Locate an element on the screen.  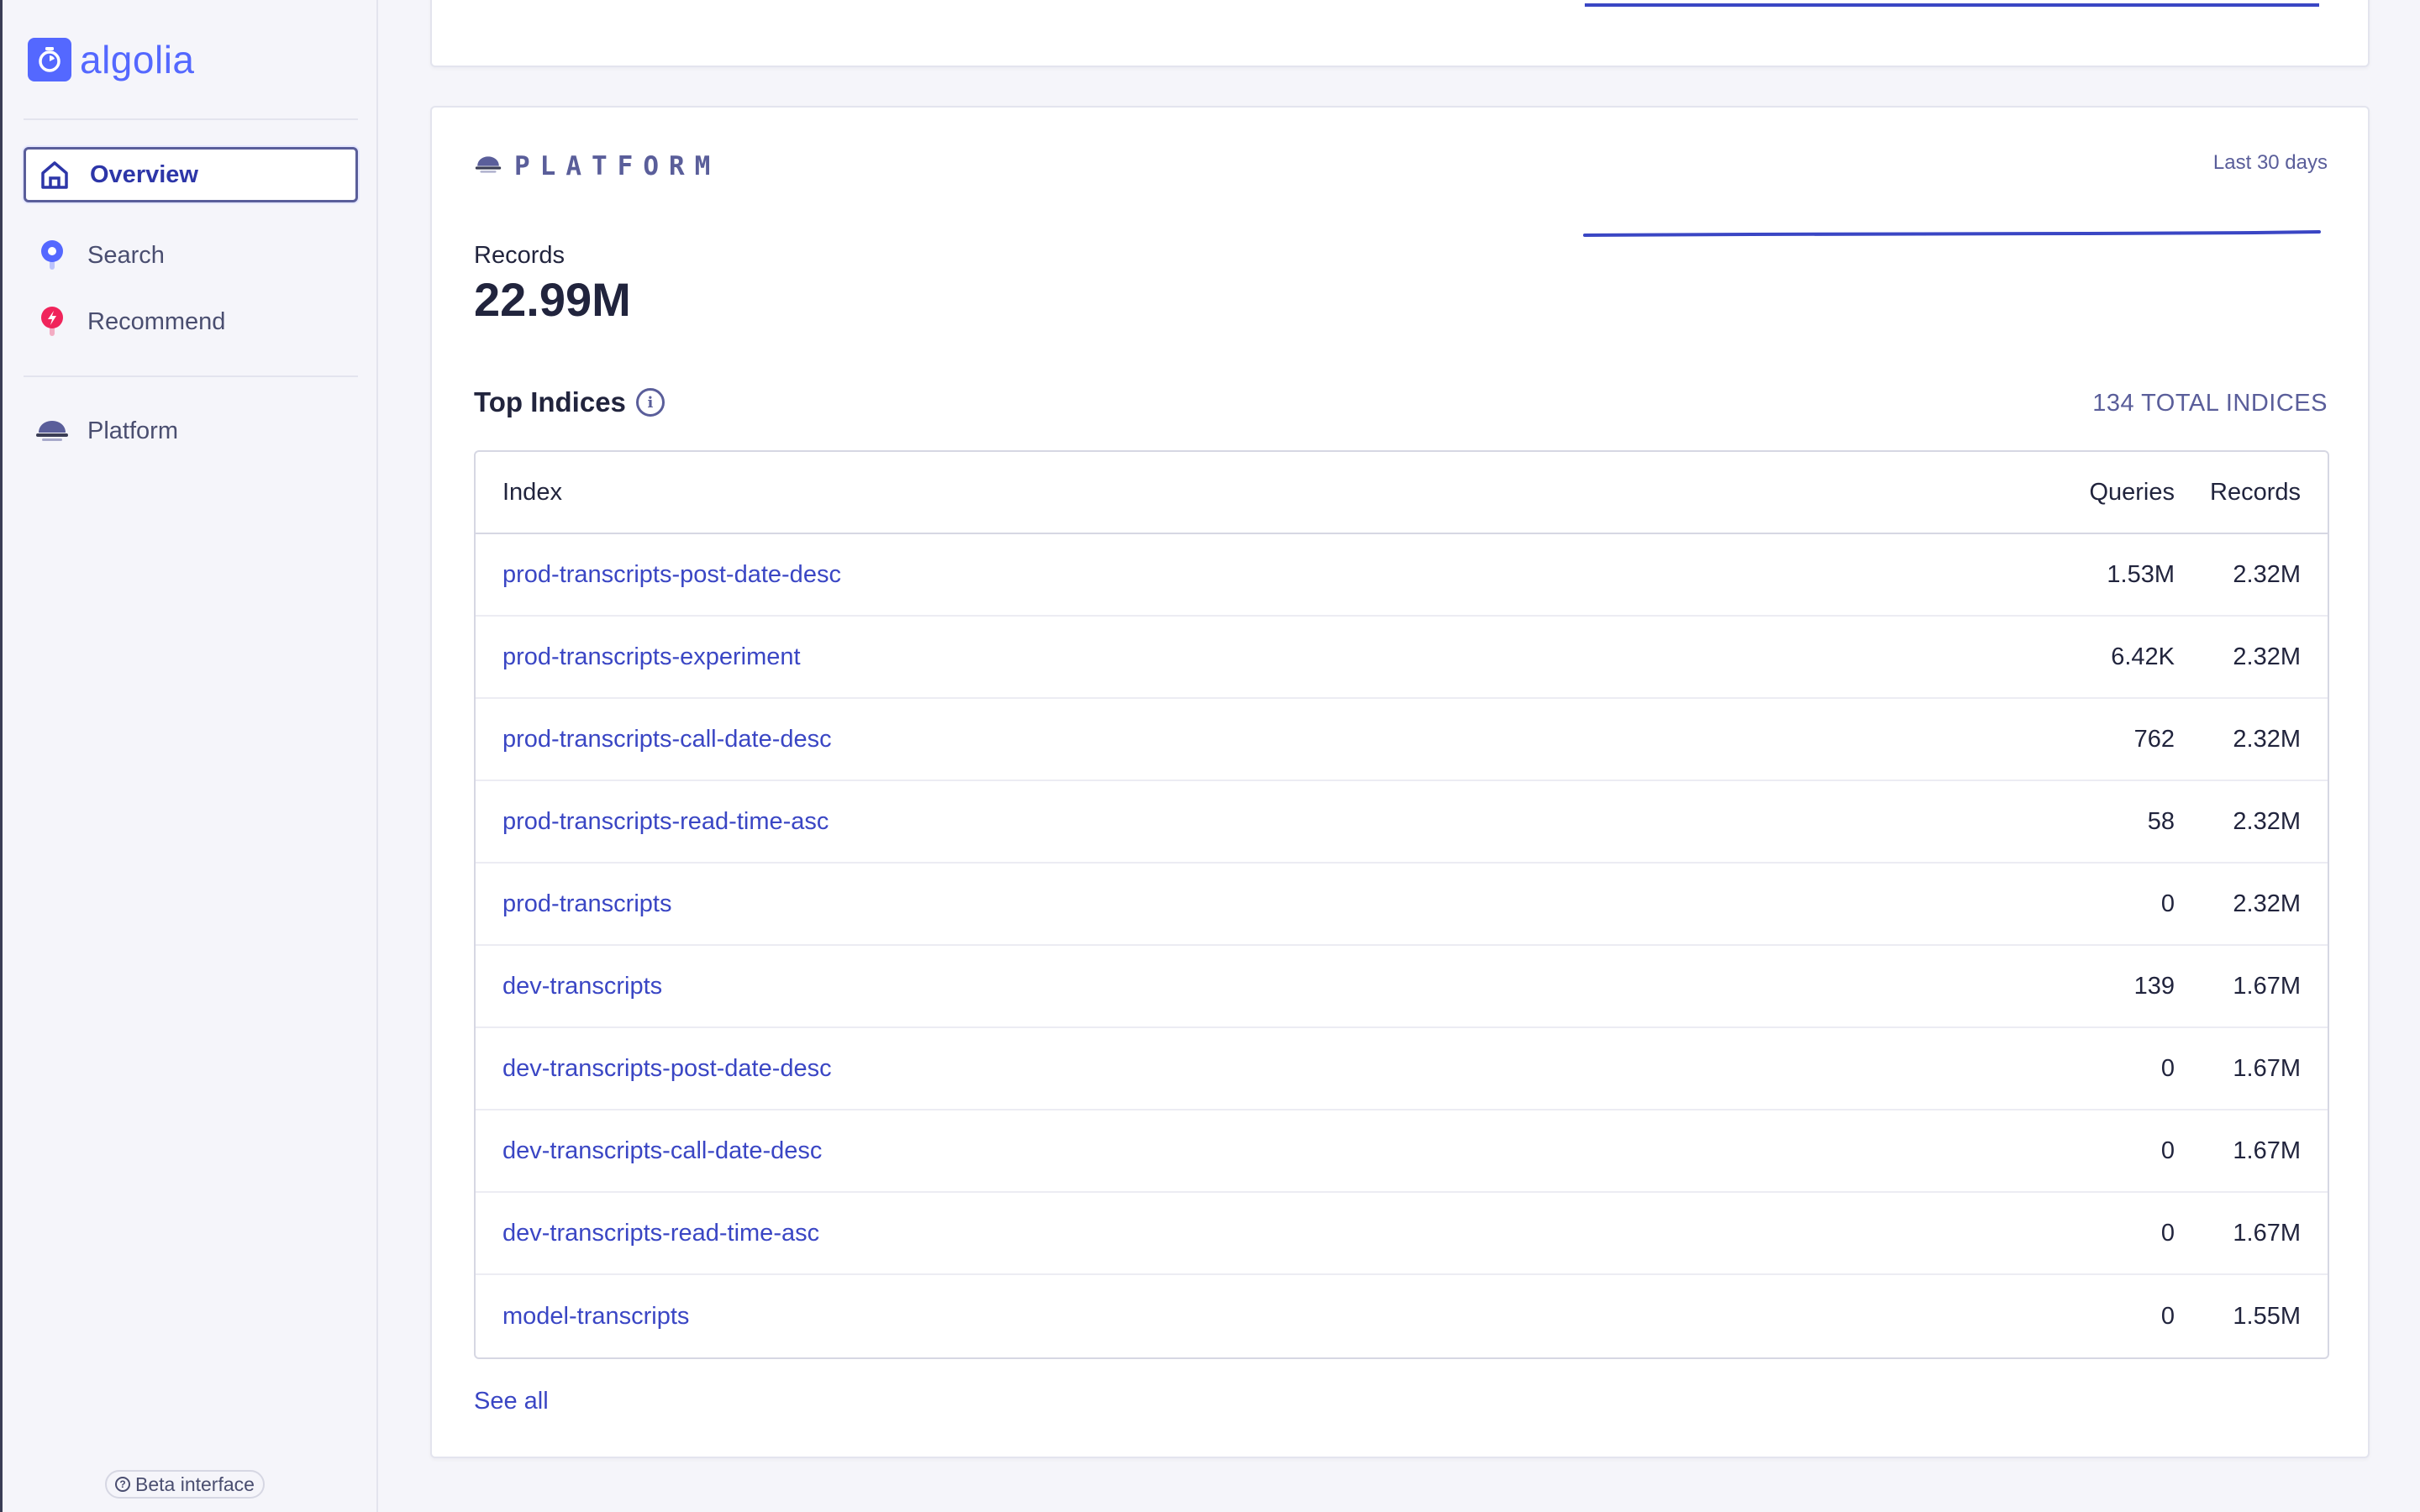
queries-cell: 762 is located at coordinates (2154, 739).